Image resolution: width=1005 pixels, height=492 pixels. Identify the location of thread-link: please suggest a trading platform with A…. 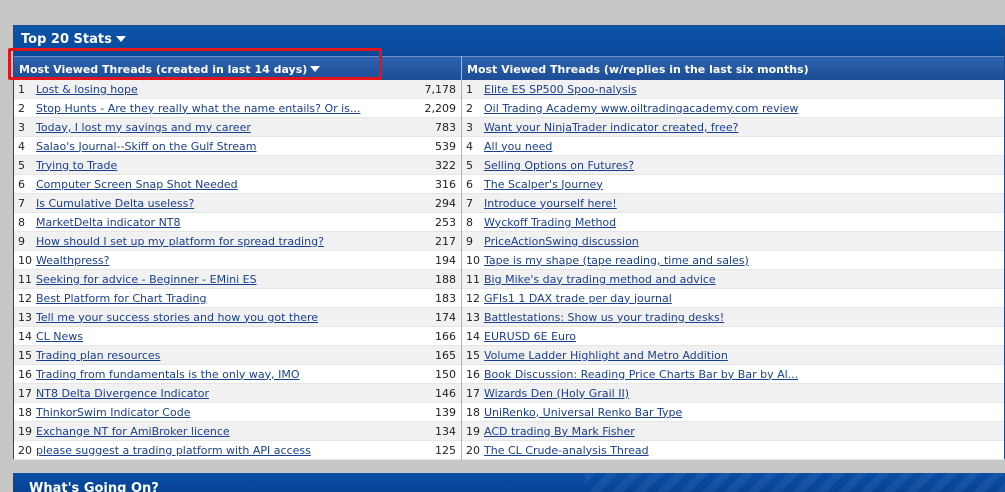
(218, 450).